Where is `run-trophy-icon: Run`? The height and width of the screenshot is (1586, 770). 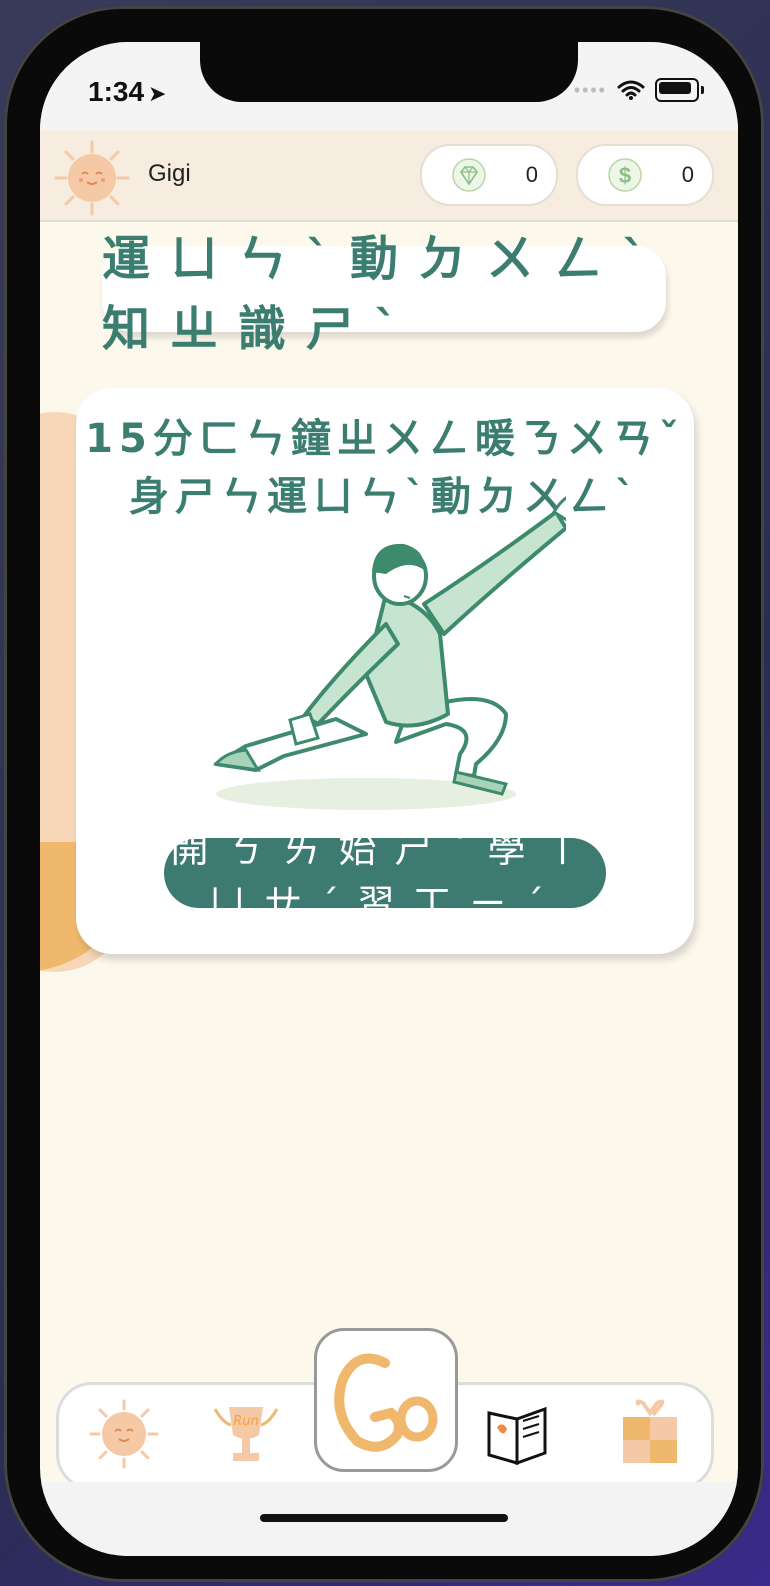
run-trophy-icon: Run is located at coordinates (246, 1434).